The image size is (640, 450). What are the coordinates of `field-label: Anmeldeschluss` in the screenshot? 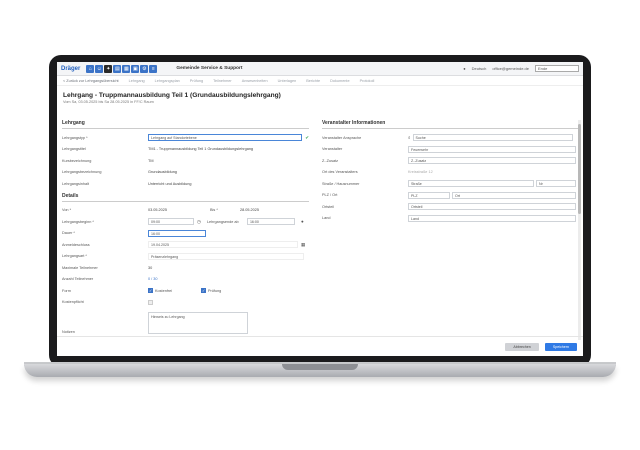 It's located at (76, 244).